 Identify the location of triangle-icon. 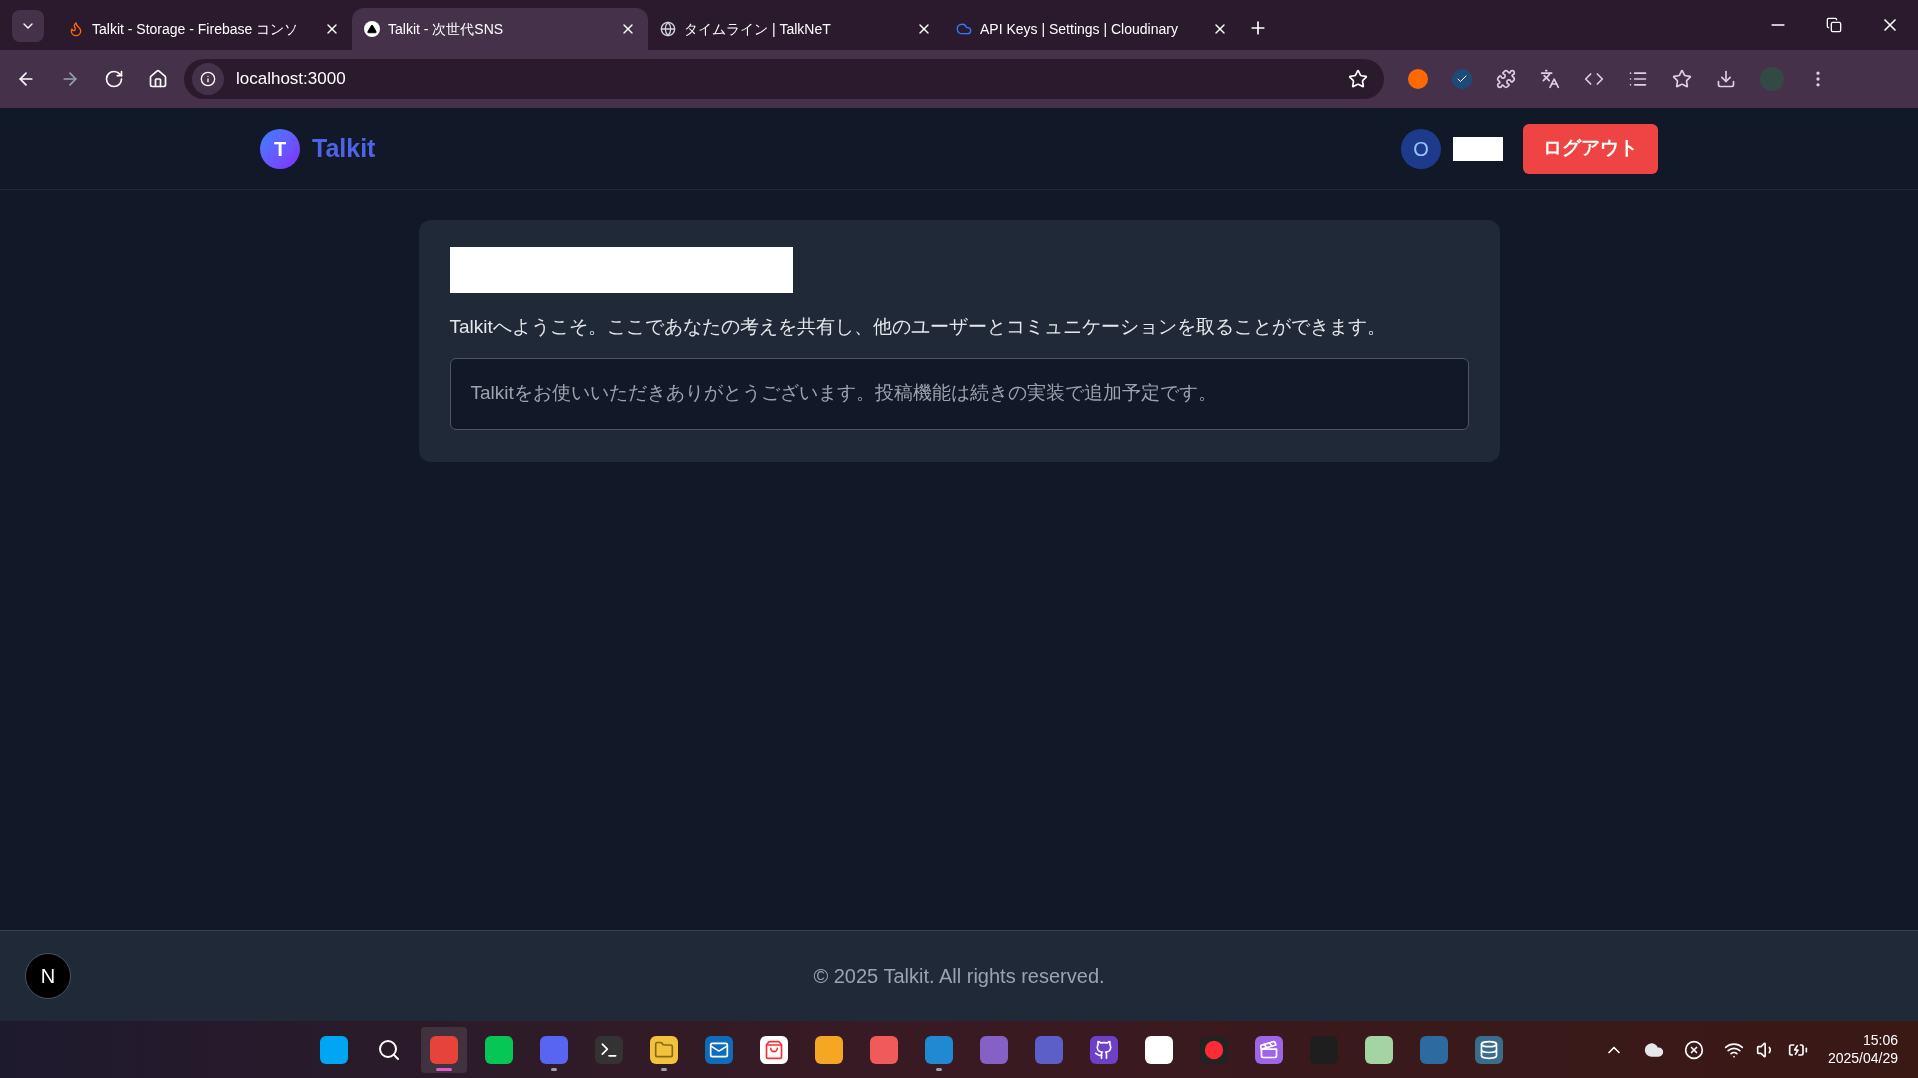
(372, 29).